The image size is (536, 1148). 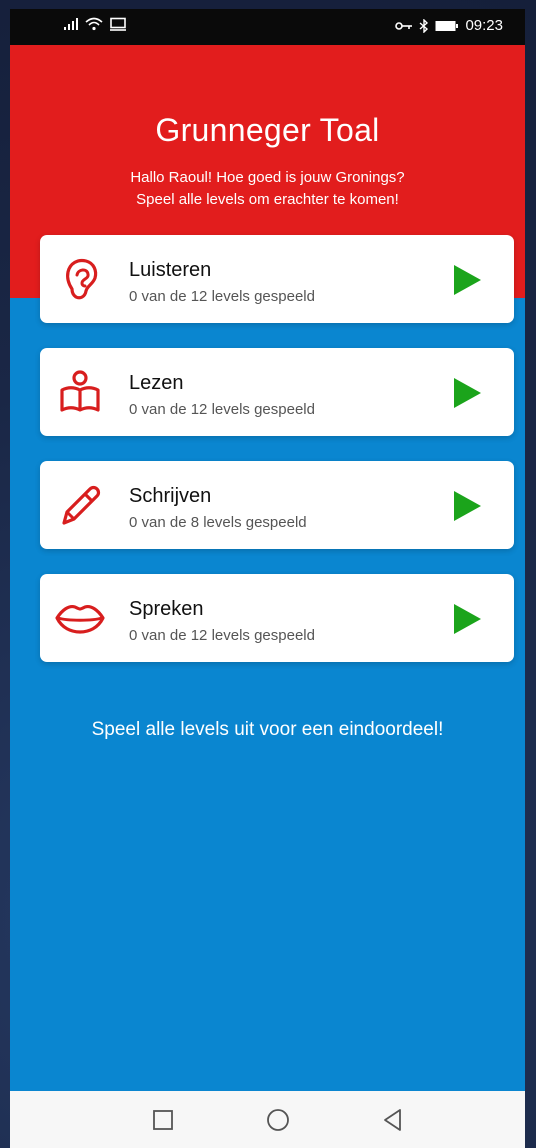 What do you see at coordinates (424, 25) in the screenshot?
I see `bluetooth-icon` at bounding box center [424, 25].